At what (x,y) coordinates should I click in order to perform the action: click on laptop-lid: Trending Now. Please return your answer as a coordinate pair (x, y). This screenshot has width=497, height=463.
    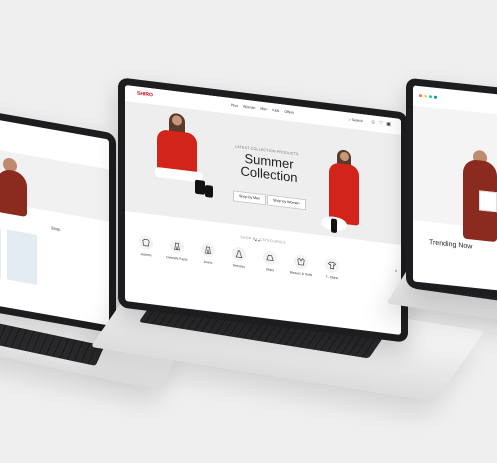
    Looking at the image, I should click on (451, 190).